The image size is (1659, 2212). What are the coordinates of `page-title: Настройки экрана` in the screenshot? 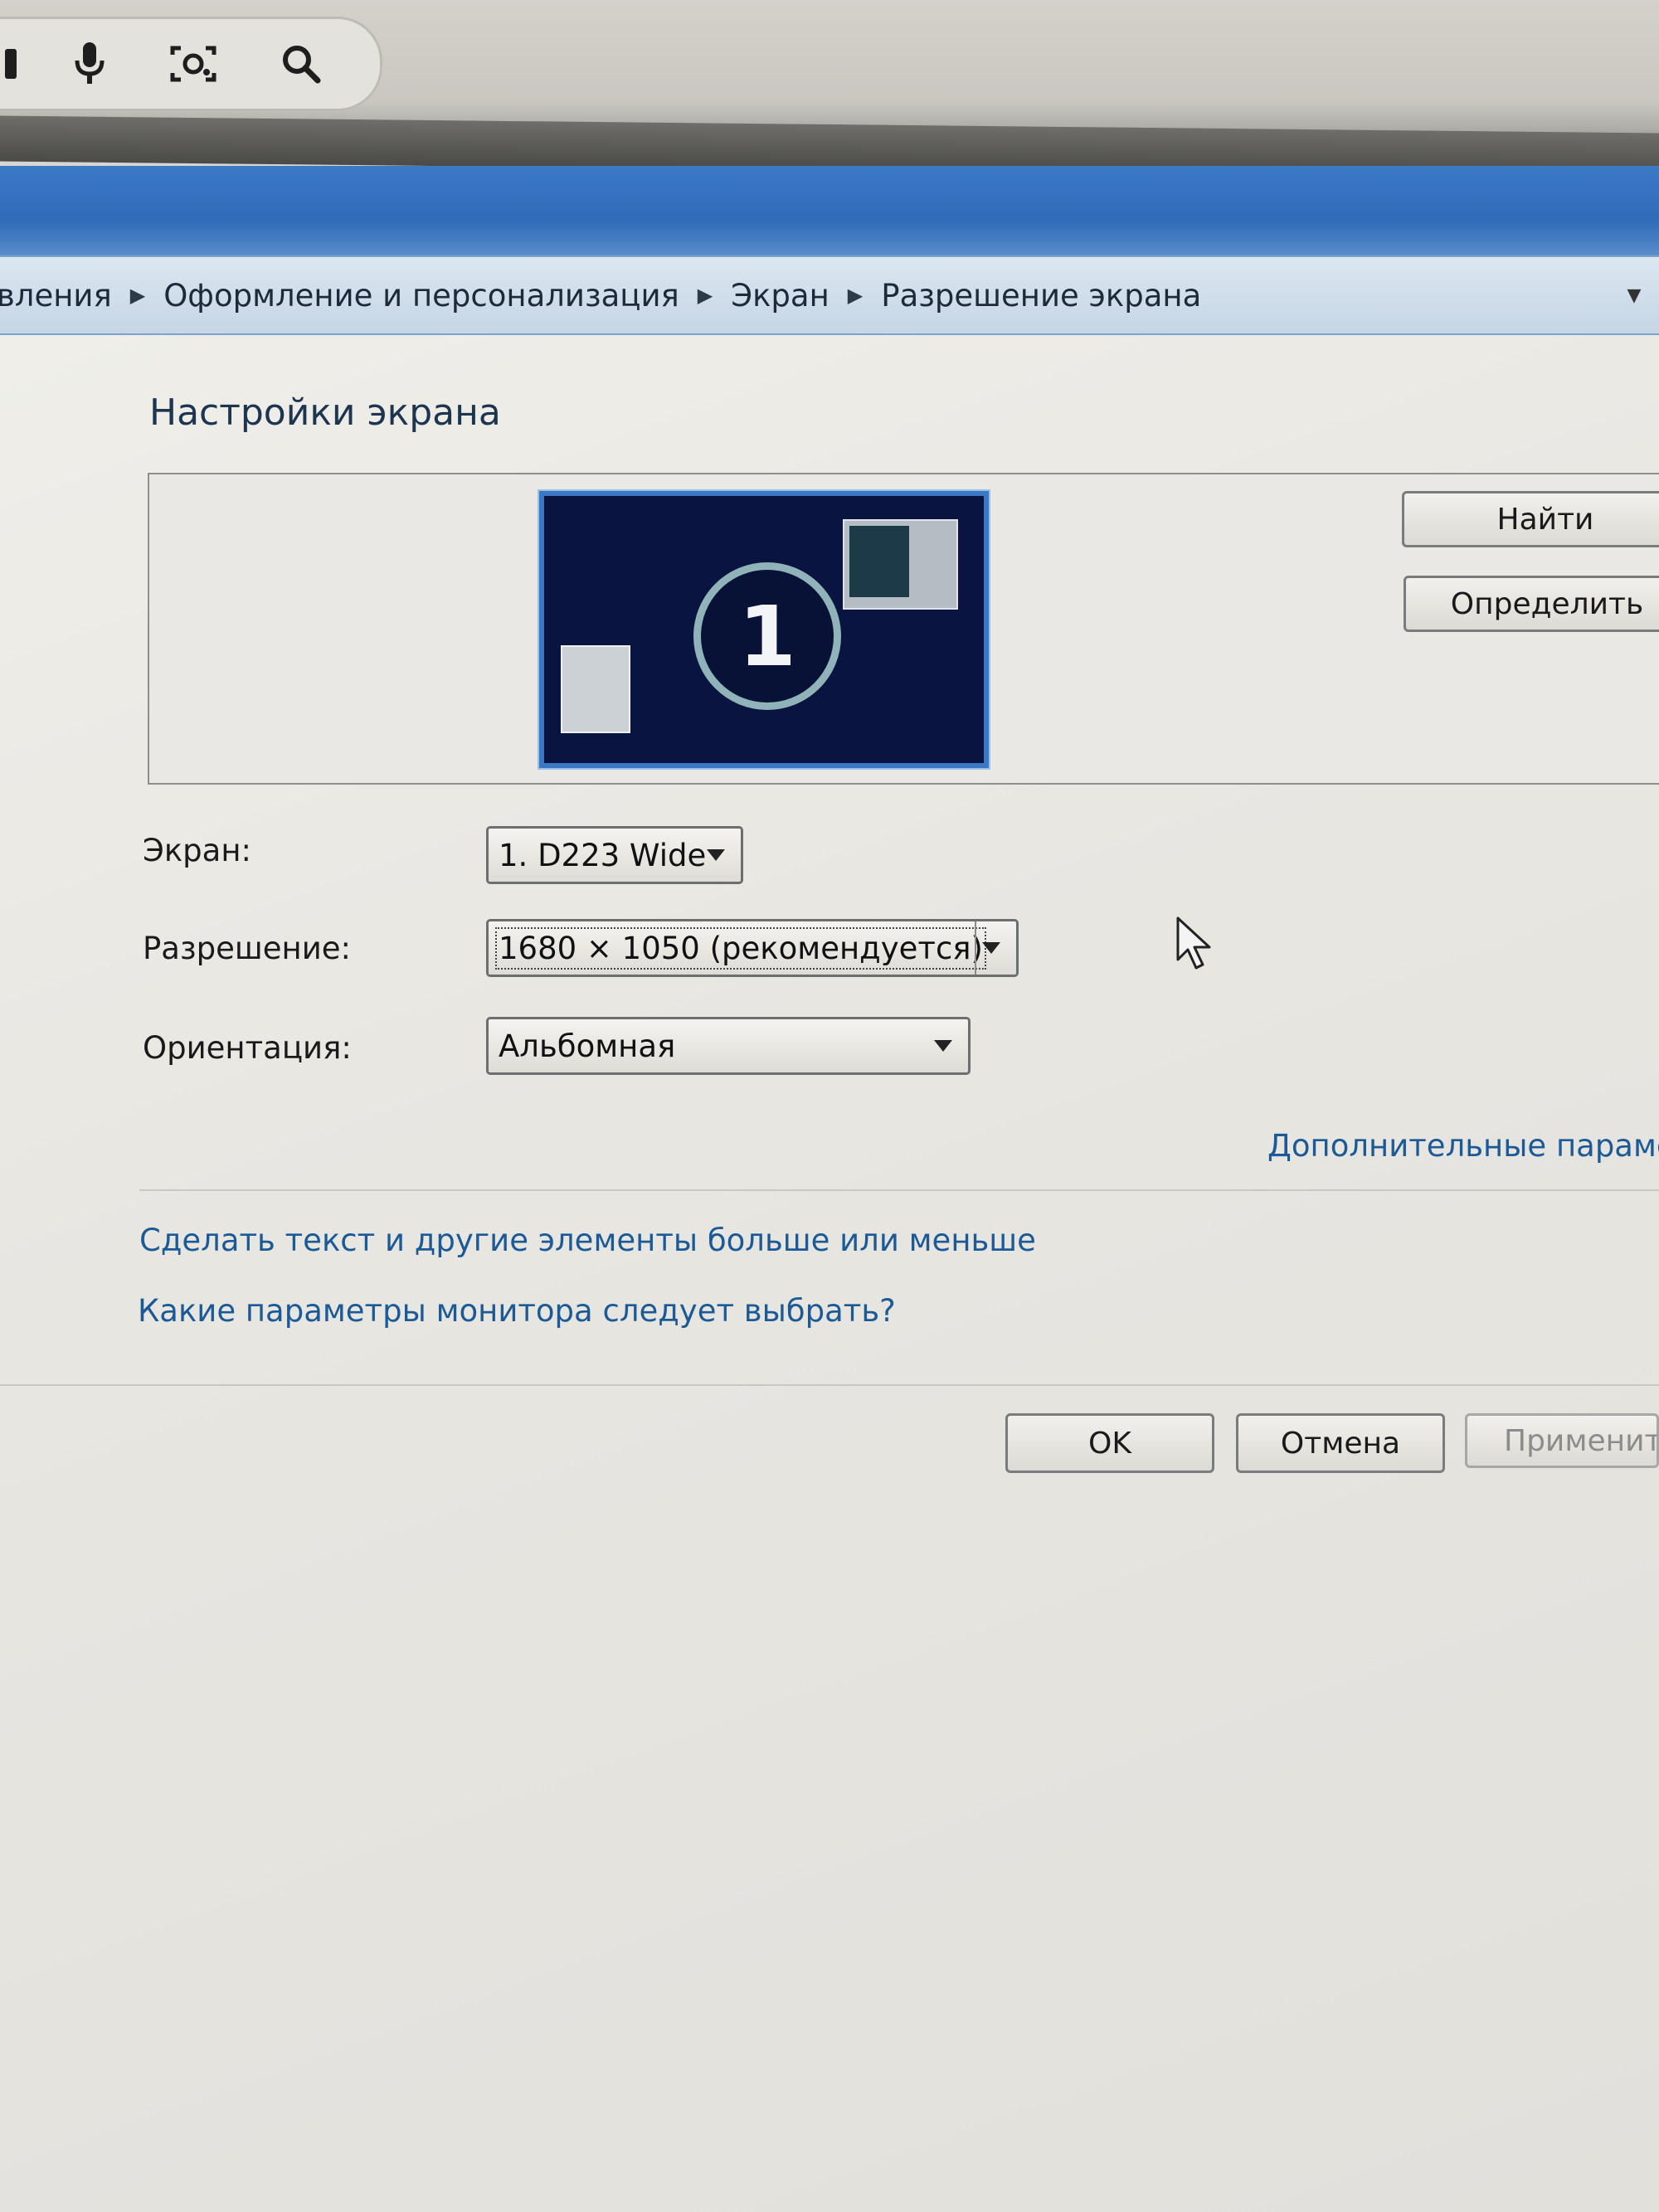 It's located at (325, 412).